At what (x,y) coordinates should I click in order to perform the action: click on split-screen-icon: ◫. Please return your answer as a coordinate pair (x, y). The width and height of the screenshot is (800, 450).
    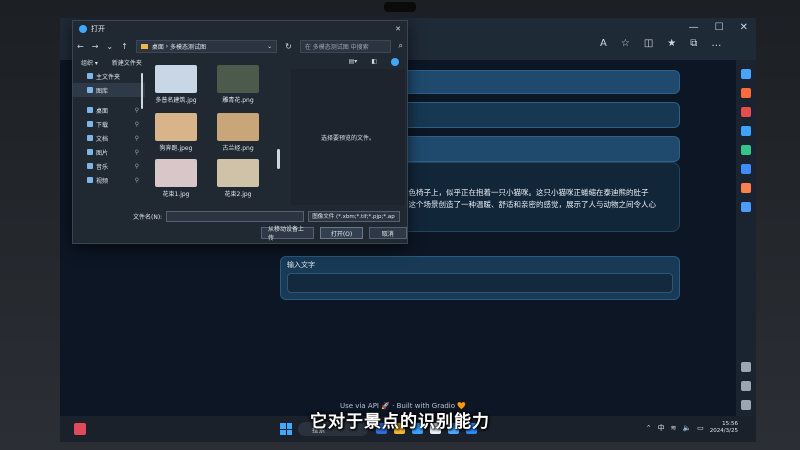
    Looking at the image, I should click on (648, 43).